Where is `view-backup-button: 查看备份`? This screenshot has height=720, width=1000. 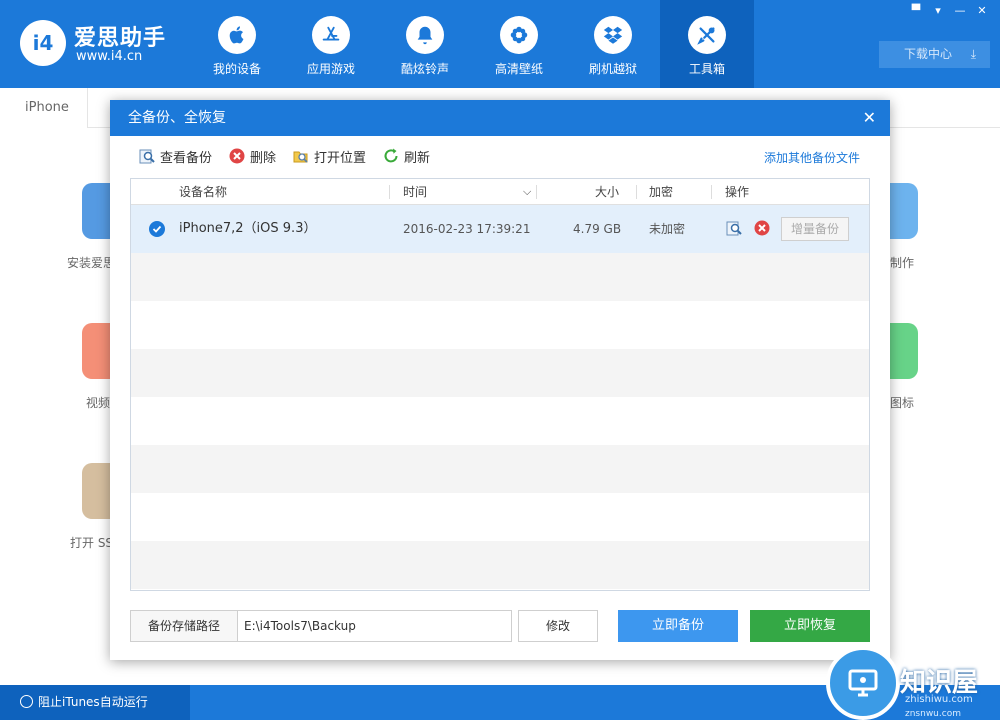
view-backup-button: 查看备份 is located at coordinates (175, 156).